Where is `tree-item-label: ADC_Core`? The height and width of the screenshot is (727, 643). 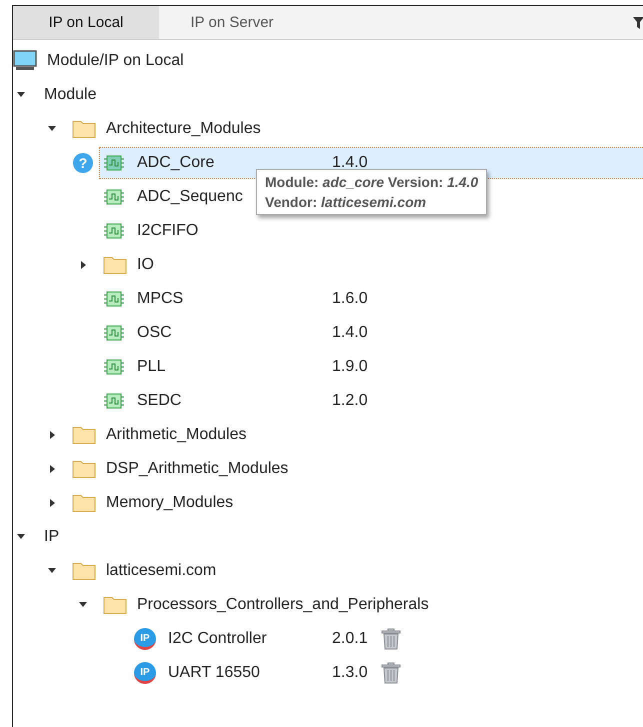
tree-item-label: ADC_Core is located at coordinates (175, 163).